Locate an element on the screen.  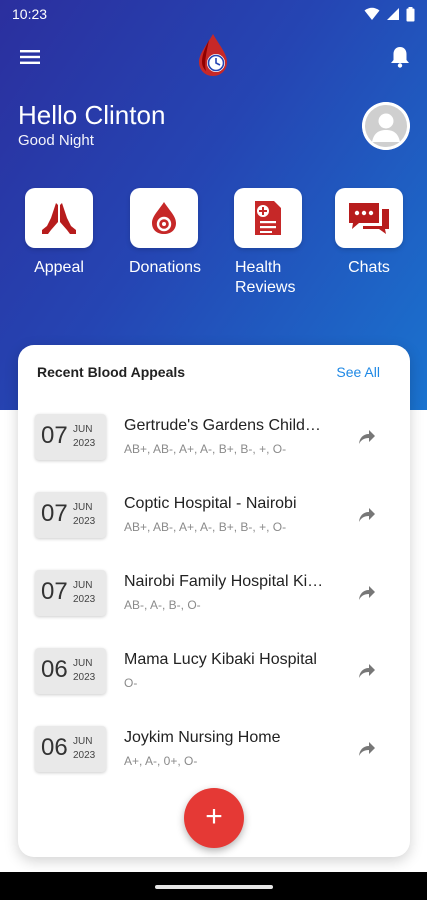
chat-bubbles-icon is located at coordinates (369, 218).